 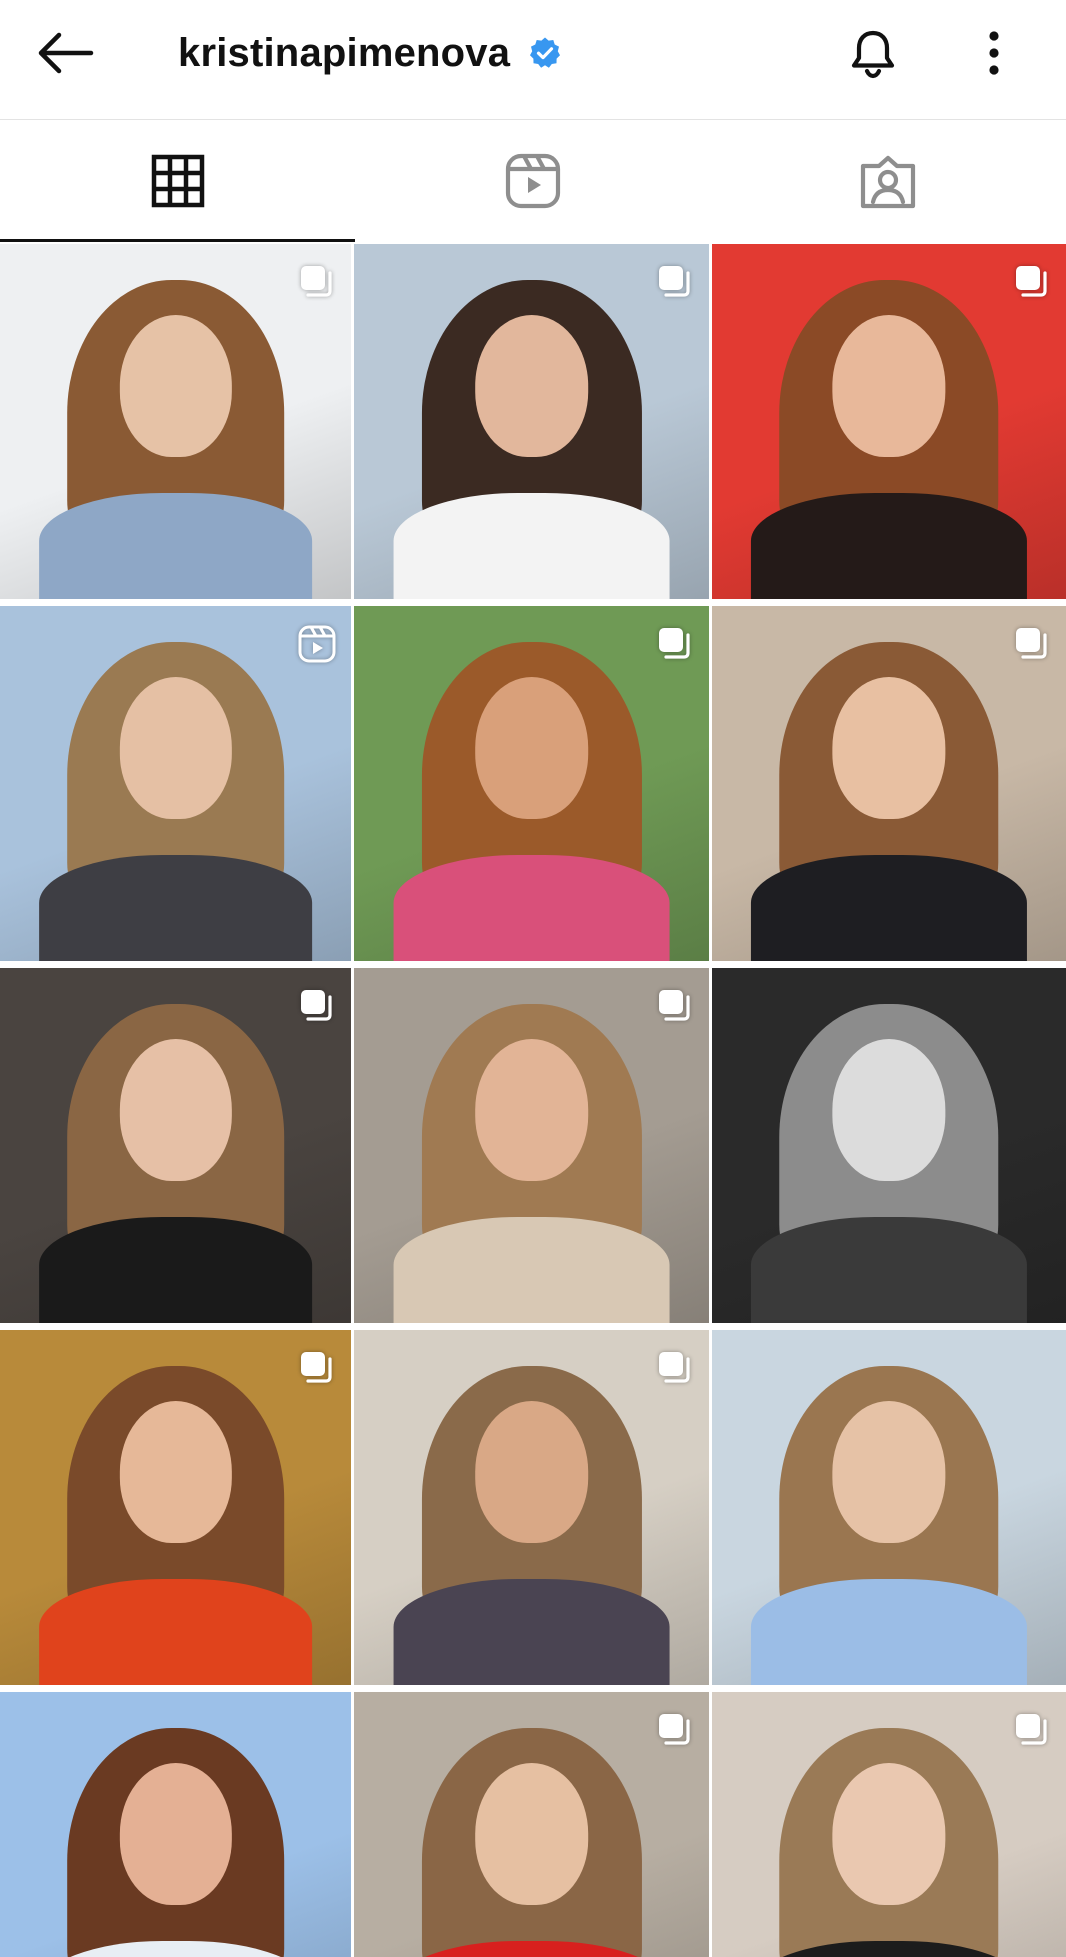 I want to click on reel-icon, so click(x=317, y=644).